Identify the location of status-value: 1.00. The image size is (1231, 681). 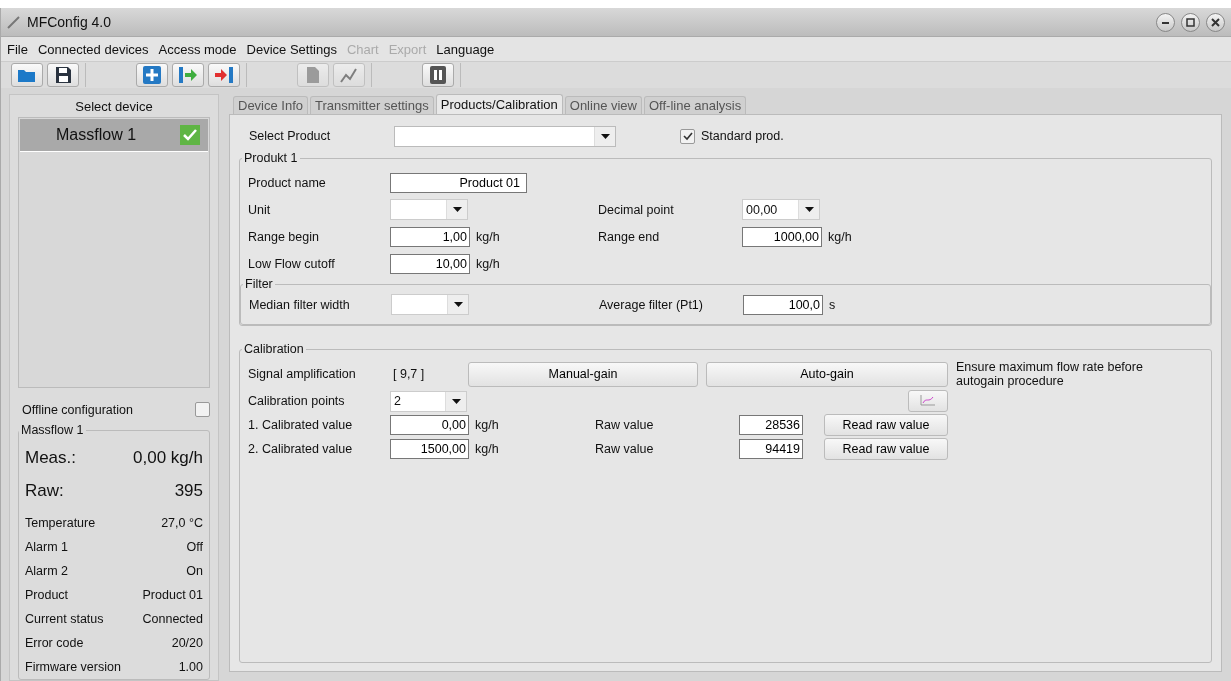
(190, 667).